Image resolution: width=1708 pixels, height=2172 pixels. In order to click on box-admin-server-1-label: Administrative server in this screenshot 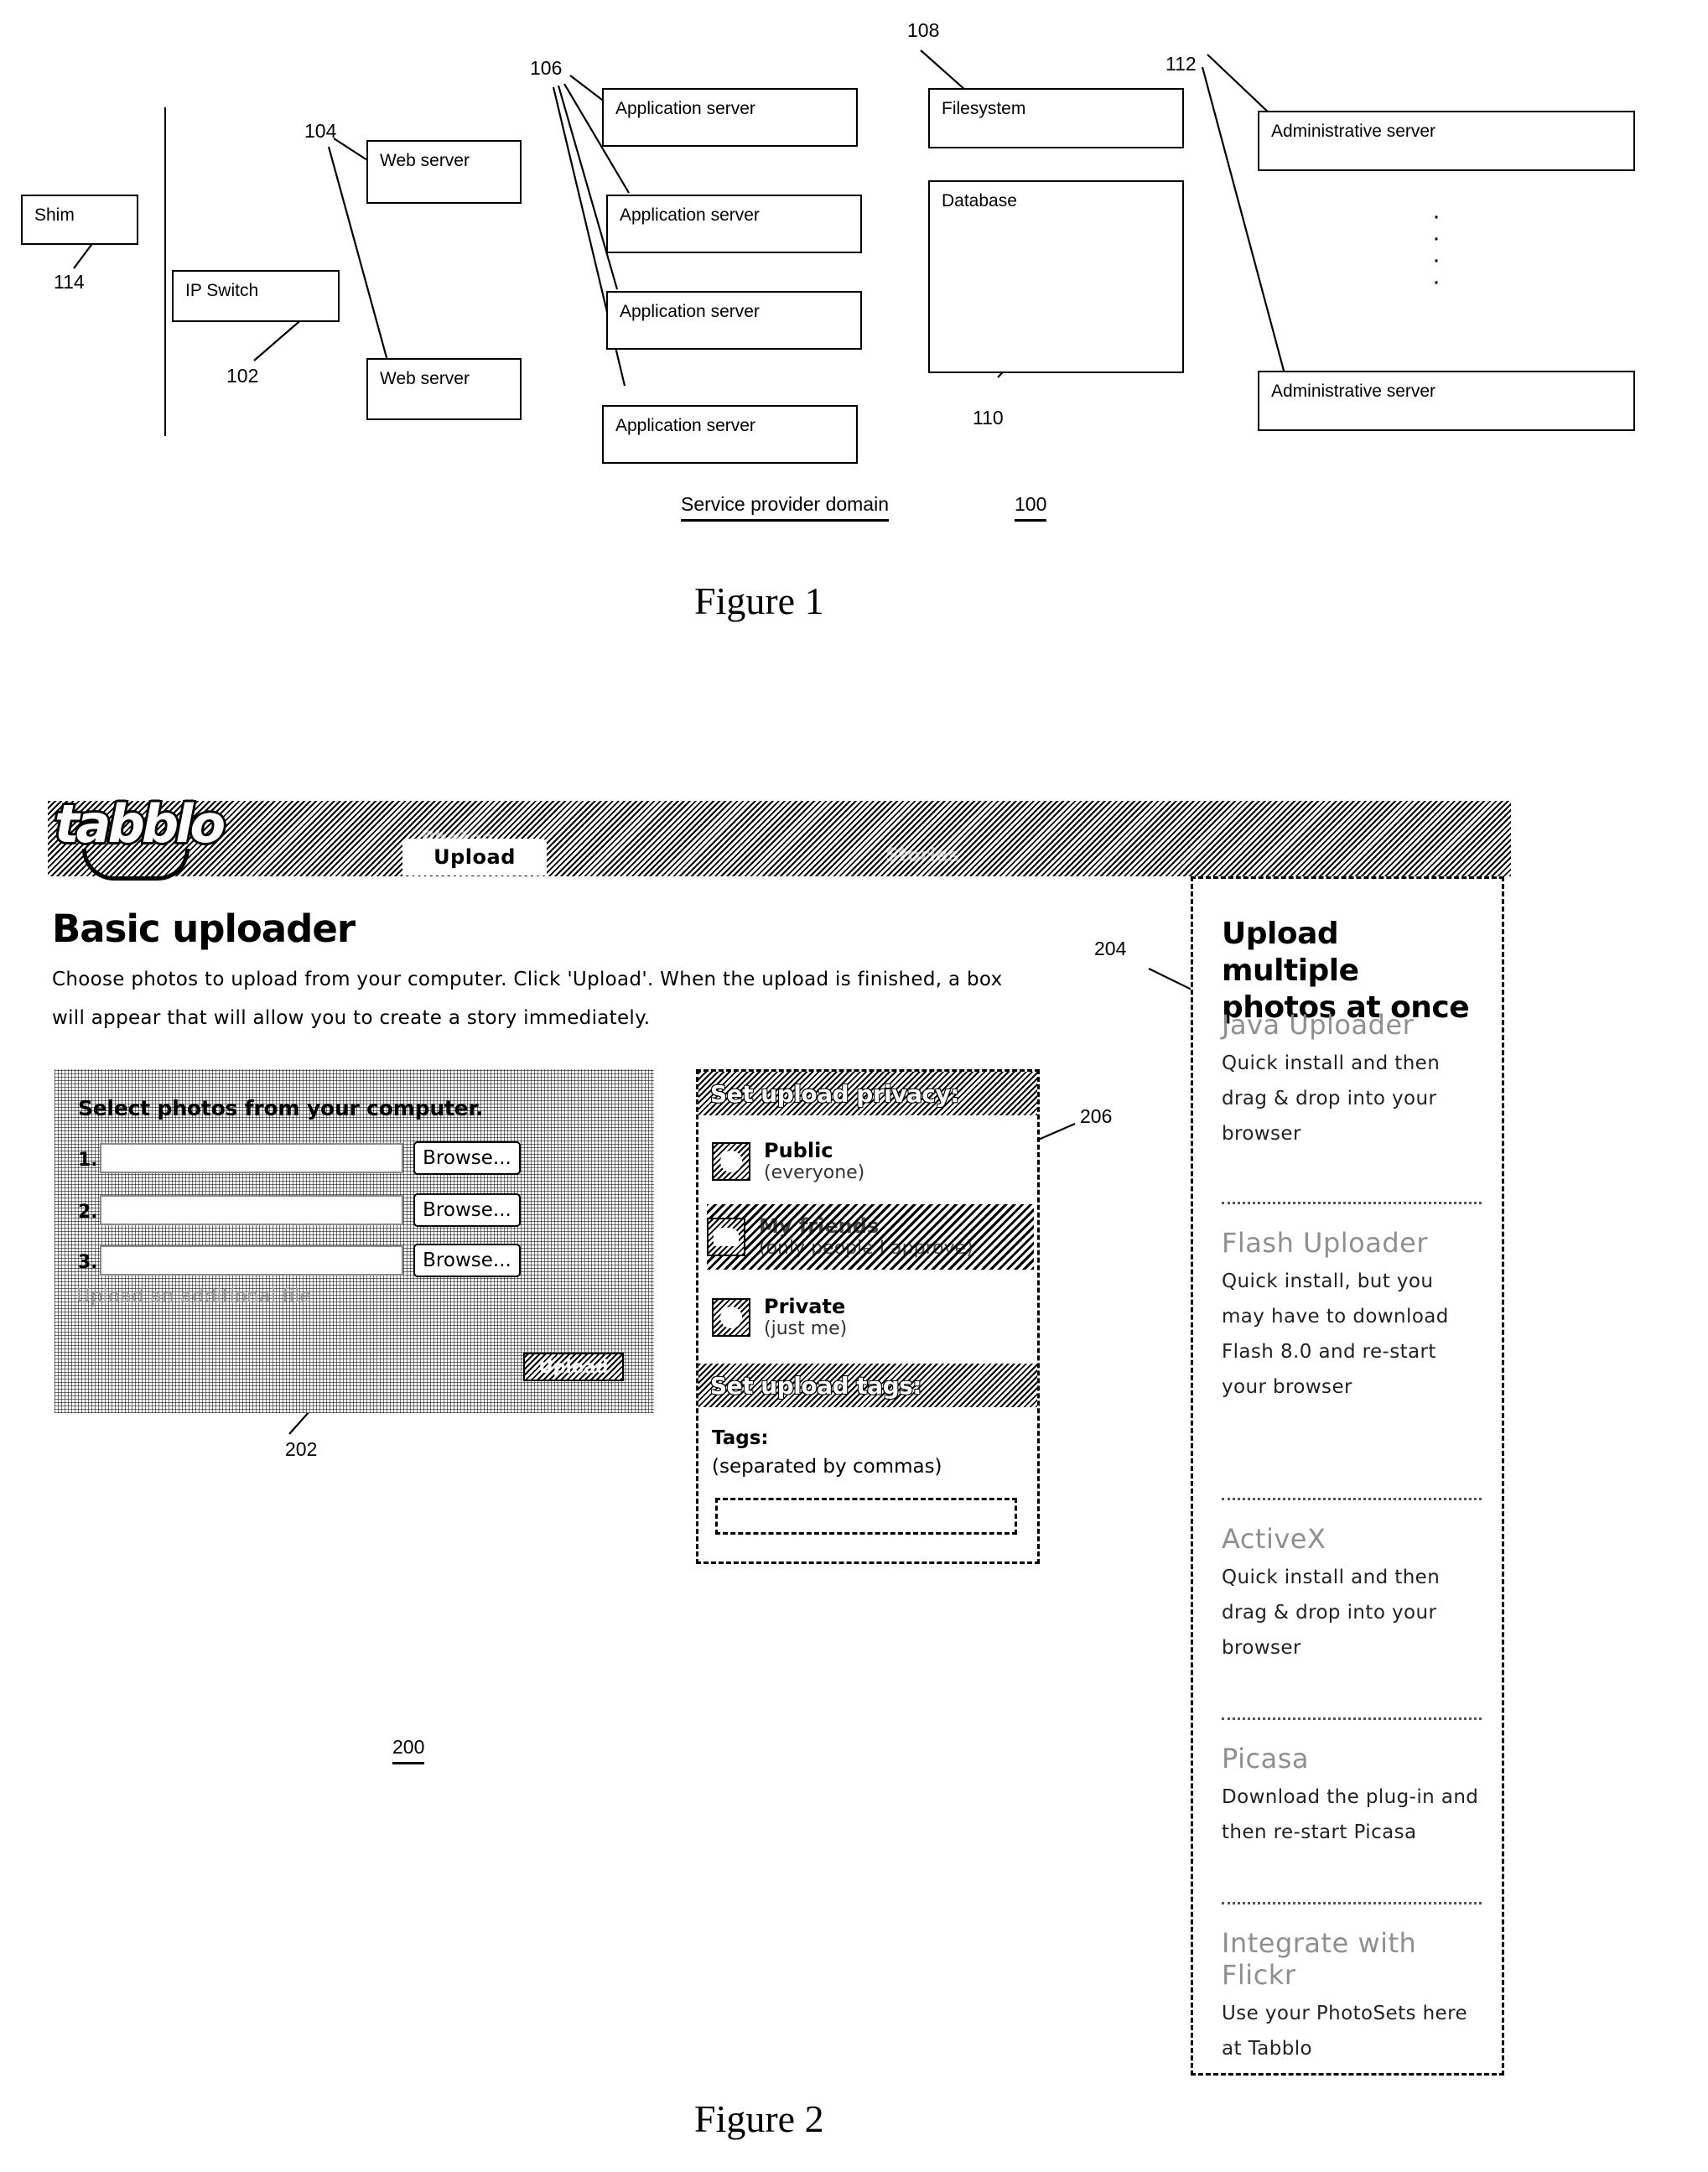, I will do `click(1353, 131)`.